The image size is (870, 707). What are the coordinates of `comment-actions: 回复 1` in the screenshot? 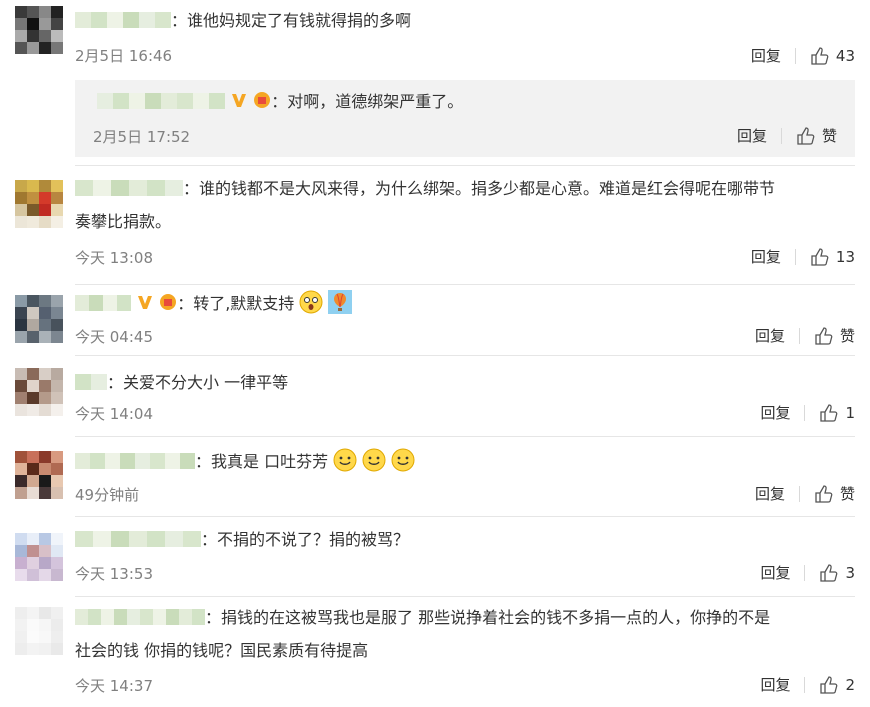 It's located at (807, 412).